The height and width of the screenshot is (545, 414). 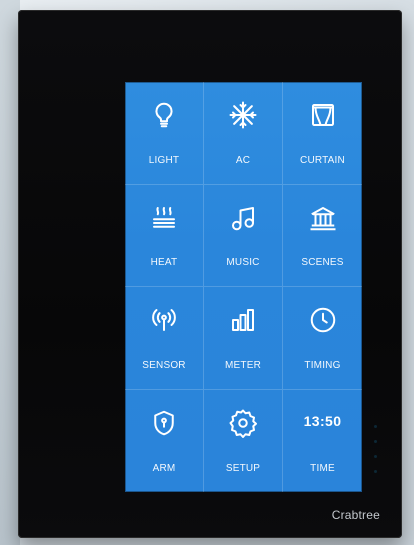 I want to click on tile-label: HEAT, so click(x=164, y=262).